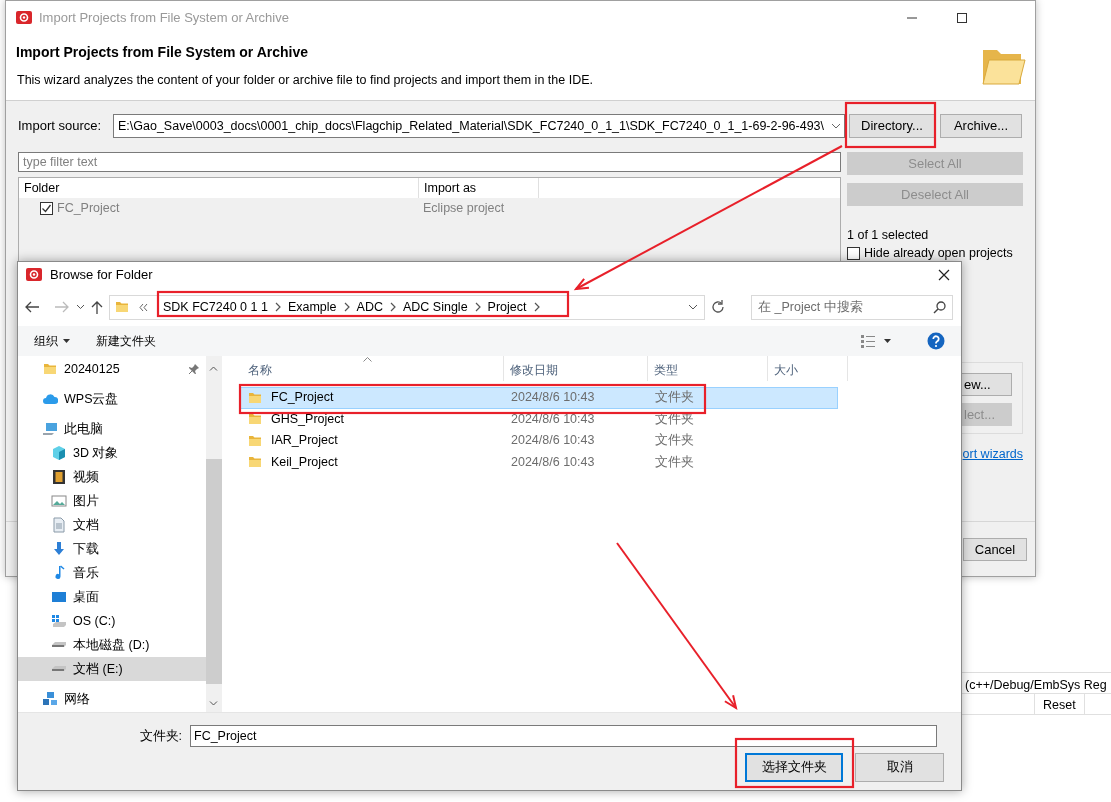 Image resolution: width=1111 pixels, height=802 pixels. What do you see at coordinates (563, 736) in the screenshot?
I see `folder-field: FC_Project` at bounding box center [563, 736].